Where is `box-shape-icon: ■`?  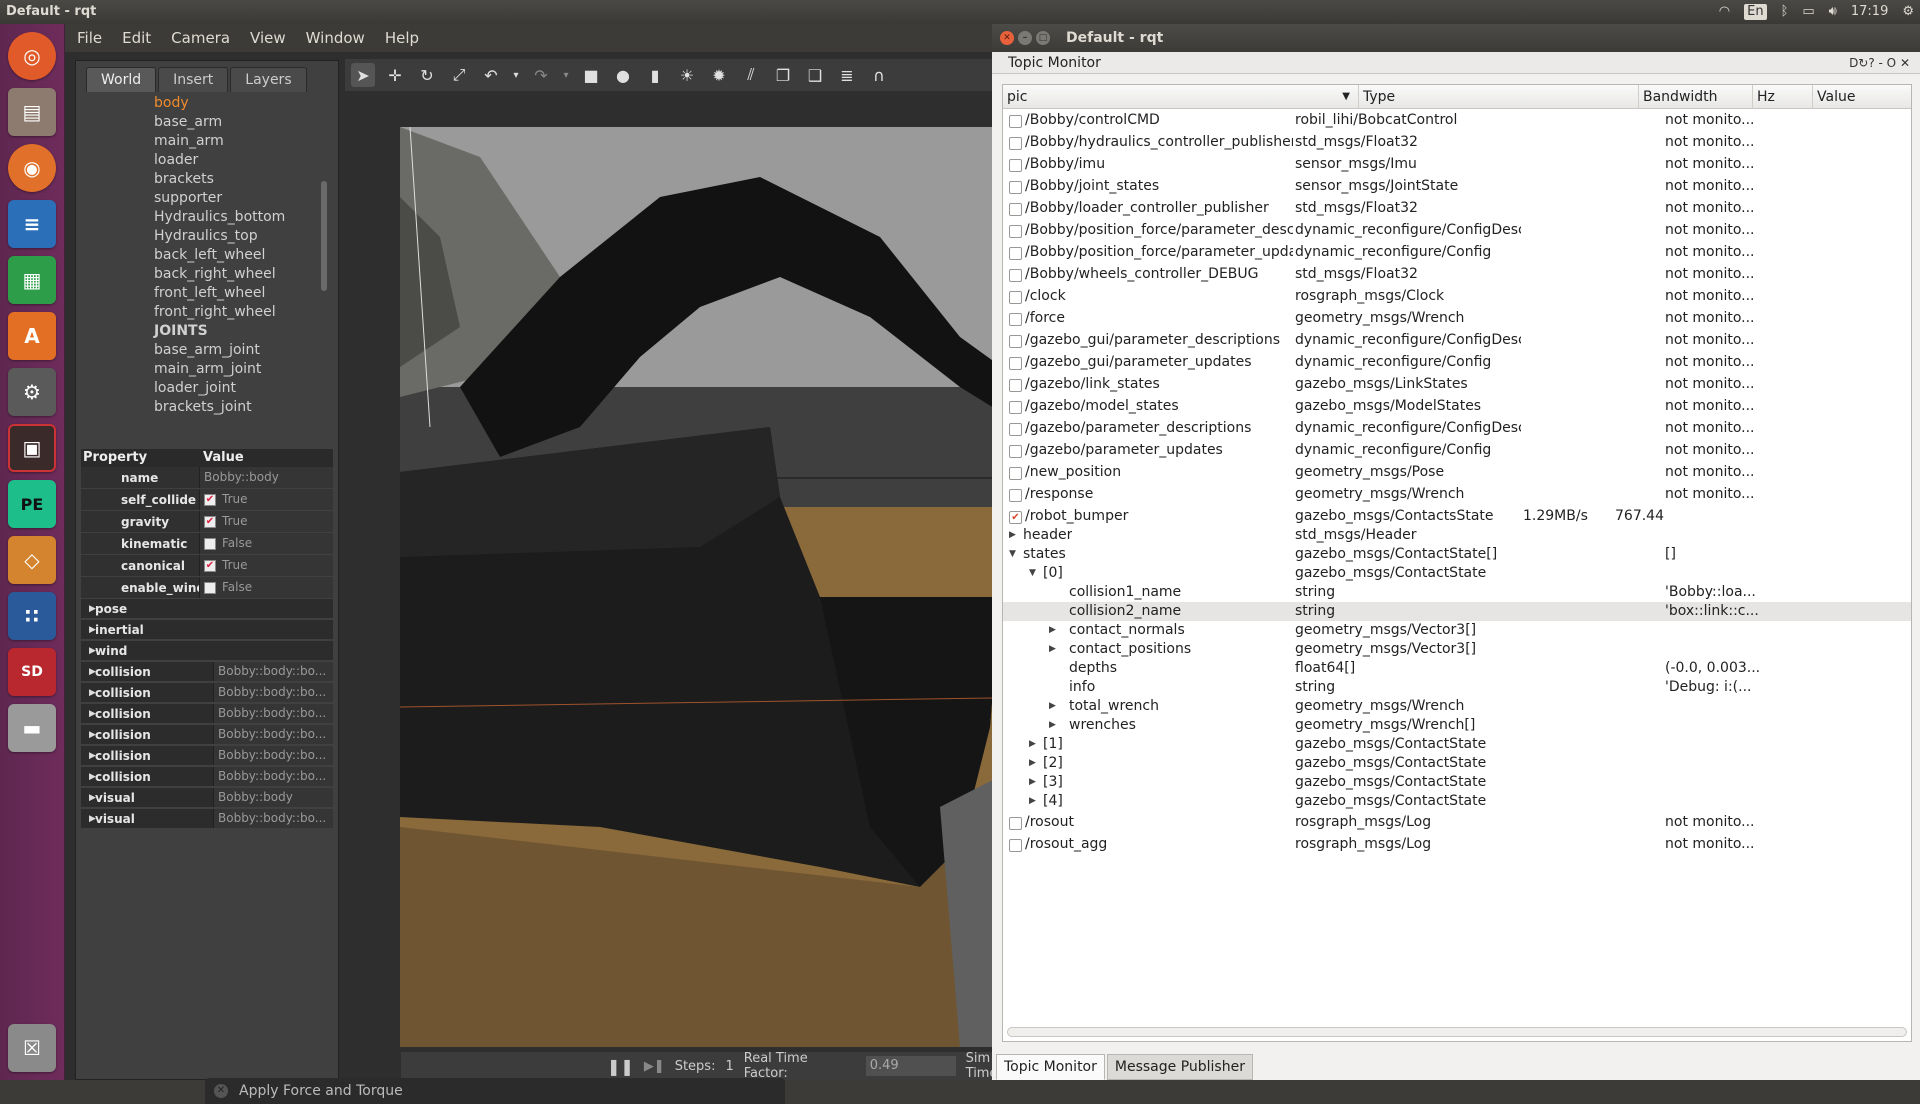 box-shape-icon: ■ is located at coordinates (591, 75).